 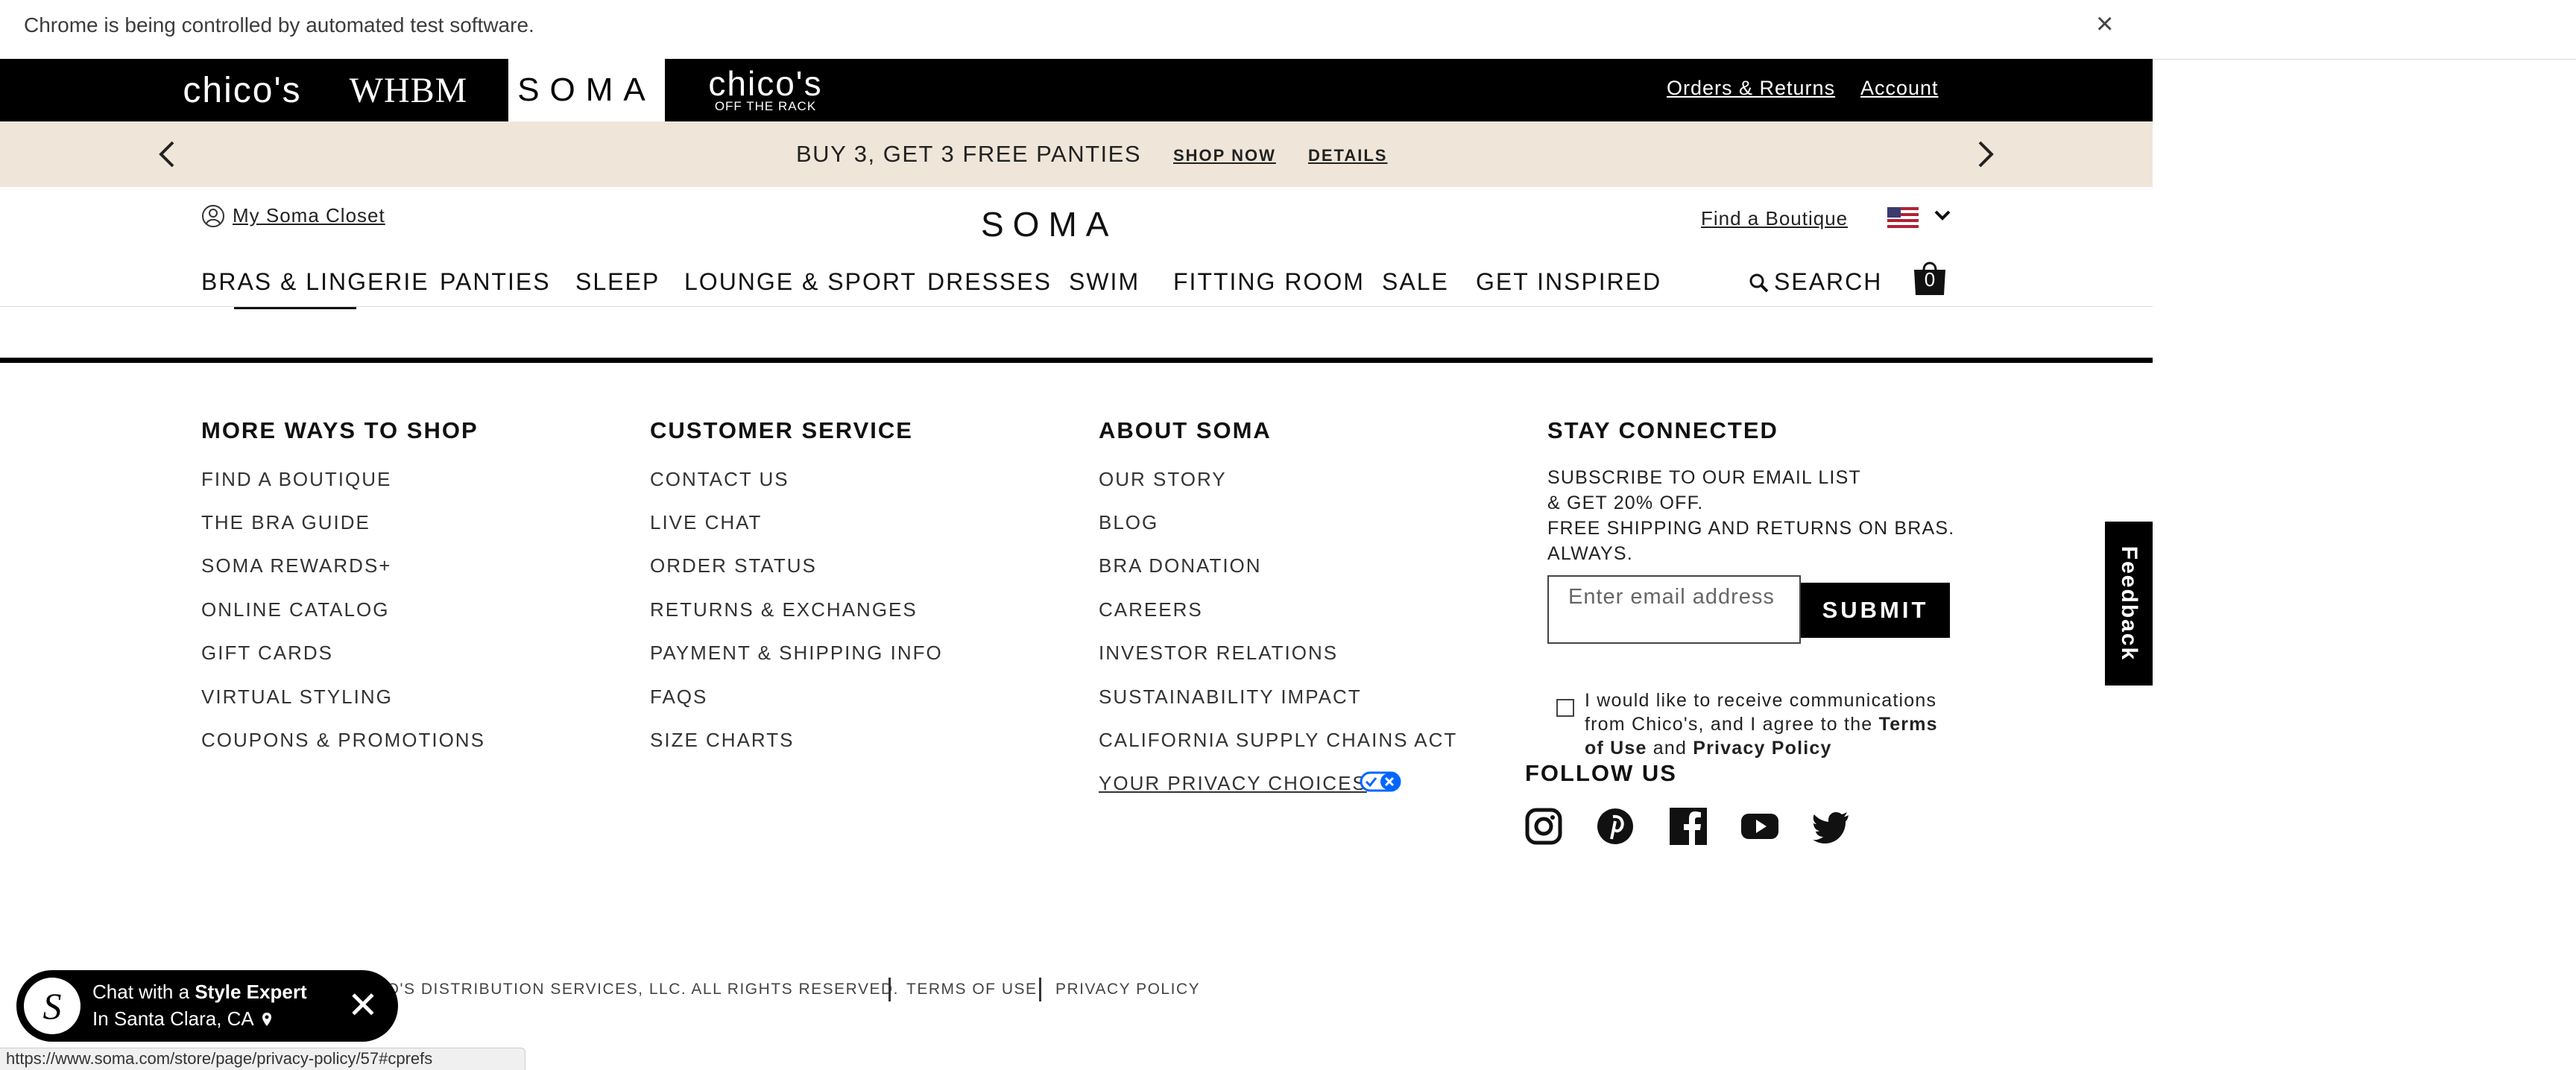 What do you see at coordinates (800, 282) in the screenshot?
I see `nav-lounge-sport: LOUNGE & SPORT` at bounding box center [800, 282].